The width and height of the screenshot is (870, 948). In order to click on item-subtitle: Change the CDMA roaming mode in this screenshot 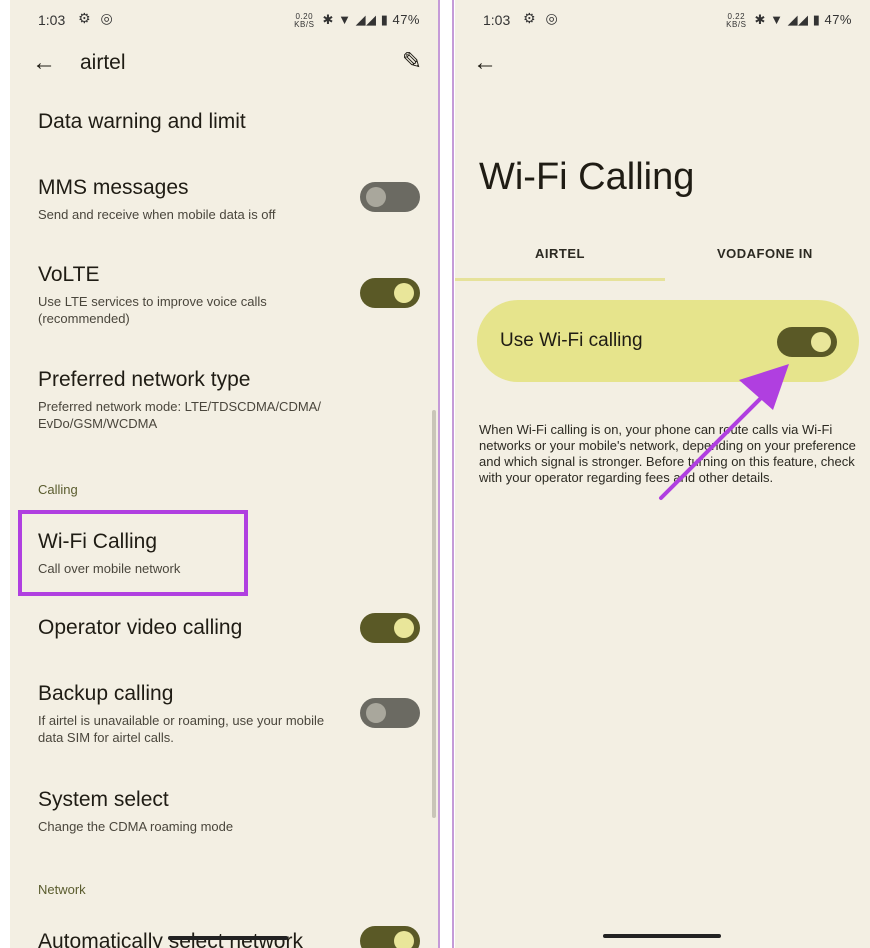, I will do `click(136, 826)`.